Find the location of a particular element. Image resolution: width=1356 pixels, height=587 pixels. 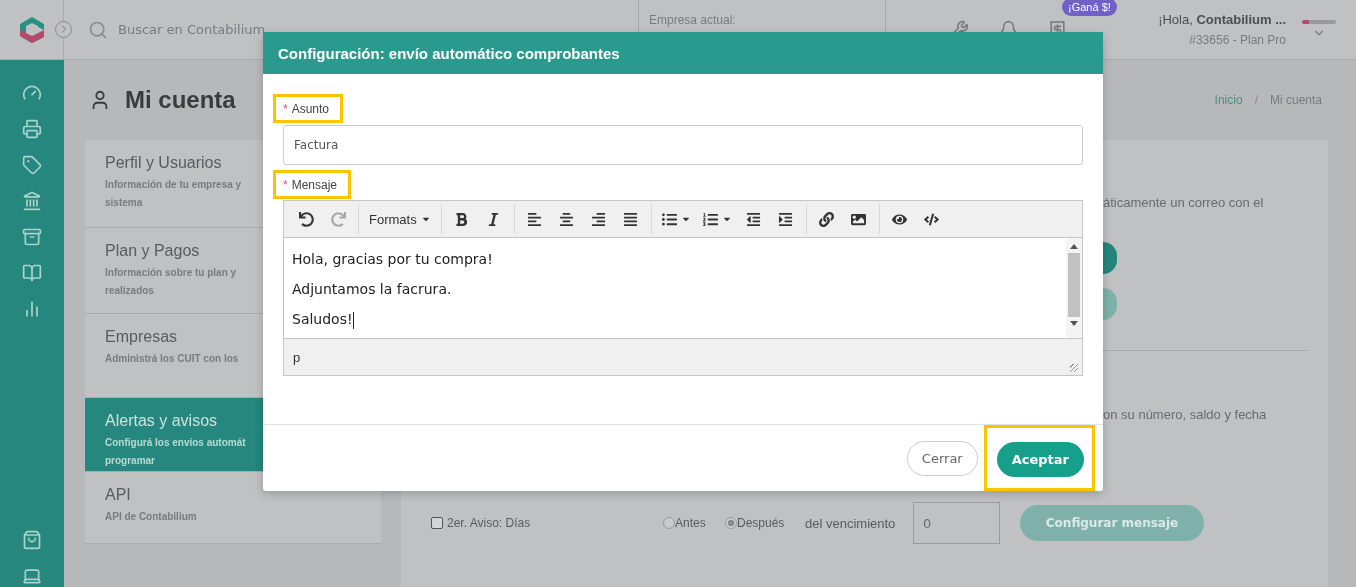

subject-field: Factura is located at coordinates (683, 145).